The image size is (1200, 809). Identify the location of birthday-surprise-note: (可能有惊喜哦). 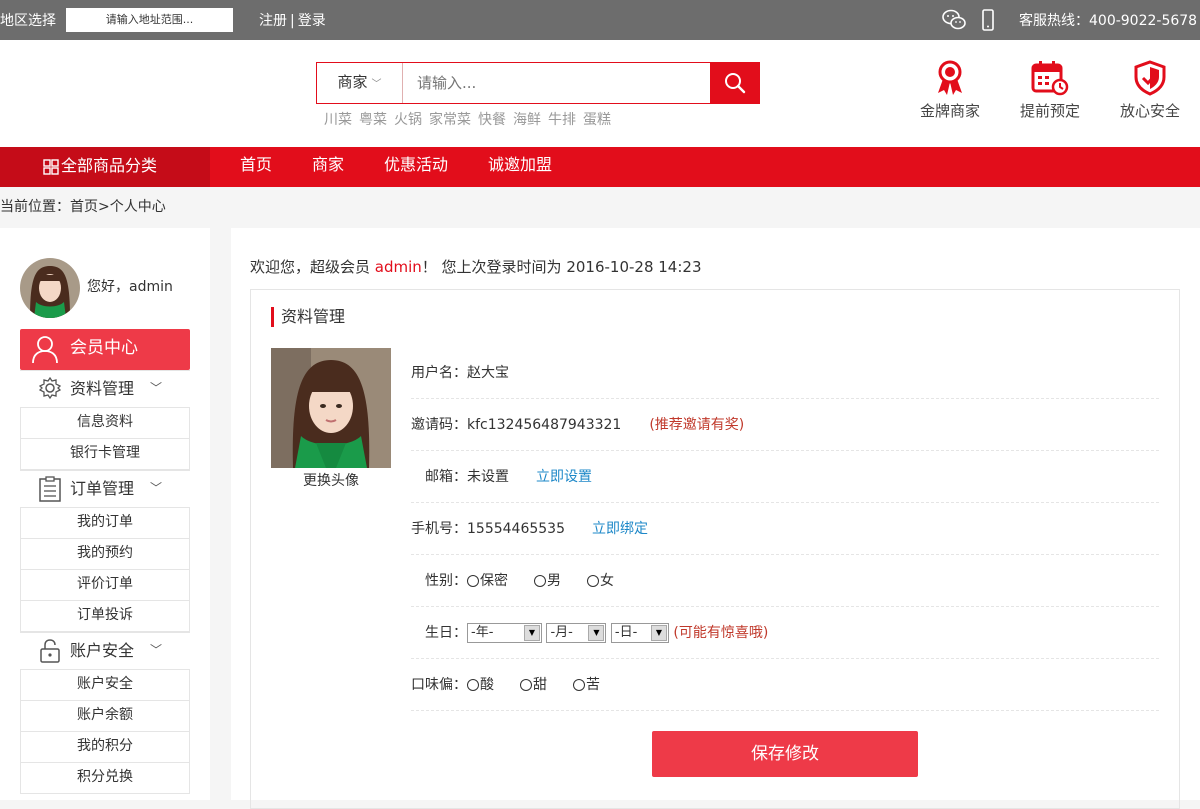
(721, 633).